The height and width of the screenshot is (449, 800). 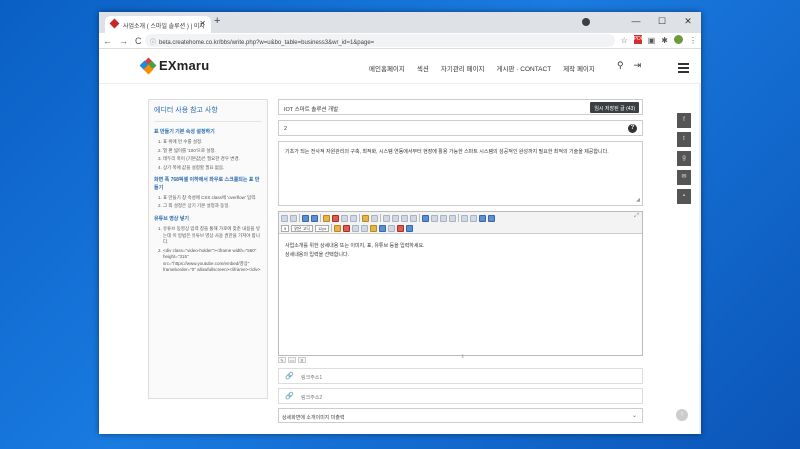 I want to click on menu-item-self-manage: 자기관리 페이지, so click(x=463, y=68).